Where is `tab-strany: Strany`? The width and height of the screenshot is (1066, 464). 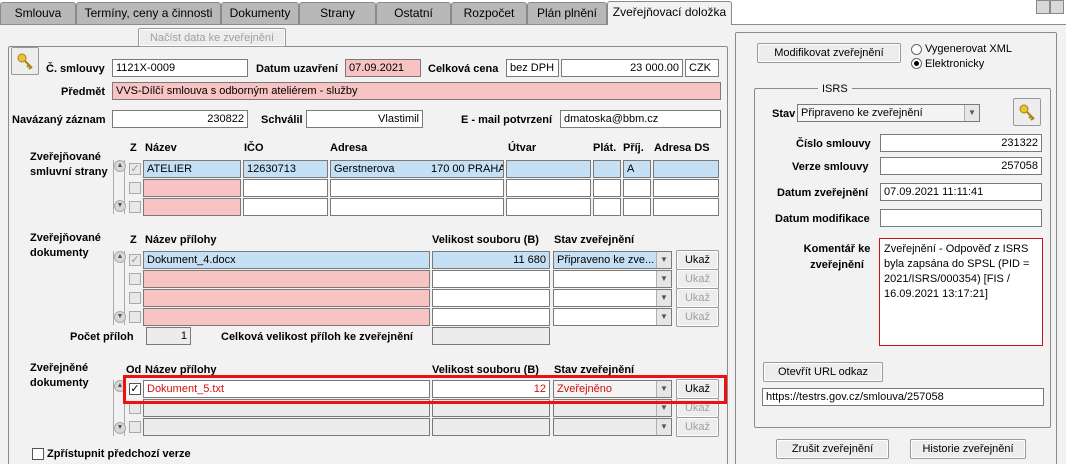
tab-strany: Strany is located at coordinates (337, 13).